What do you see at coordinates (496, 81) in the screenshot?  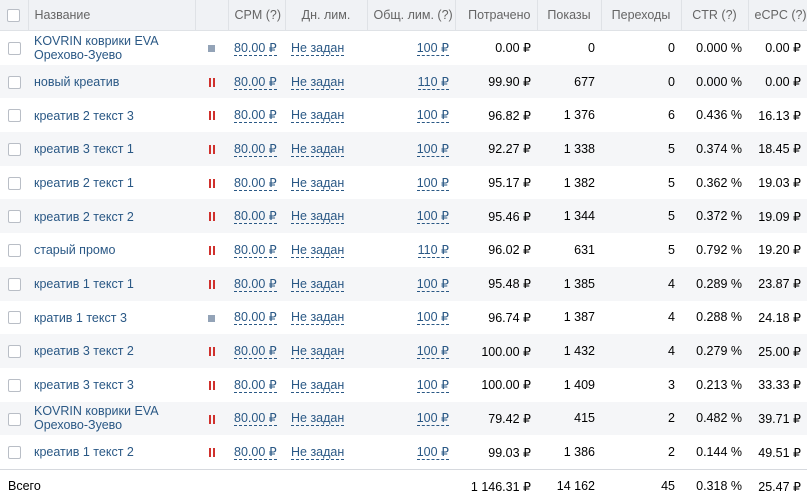 I see `spent-cell: 99.90 ₽` at bounding box center [496, 81].